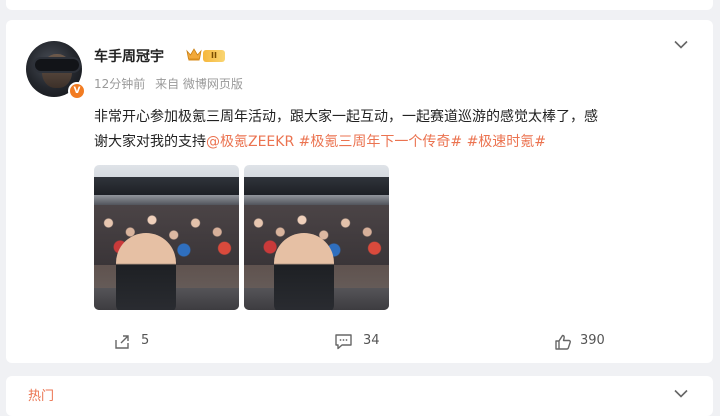  I want to click on post-meta: 12分钟前 来自 微博网页版, so click(171, 83).